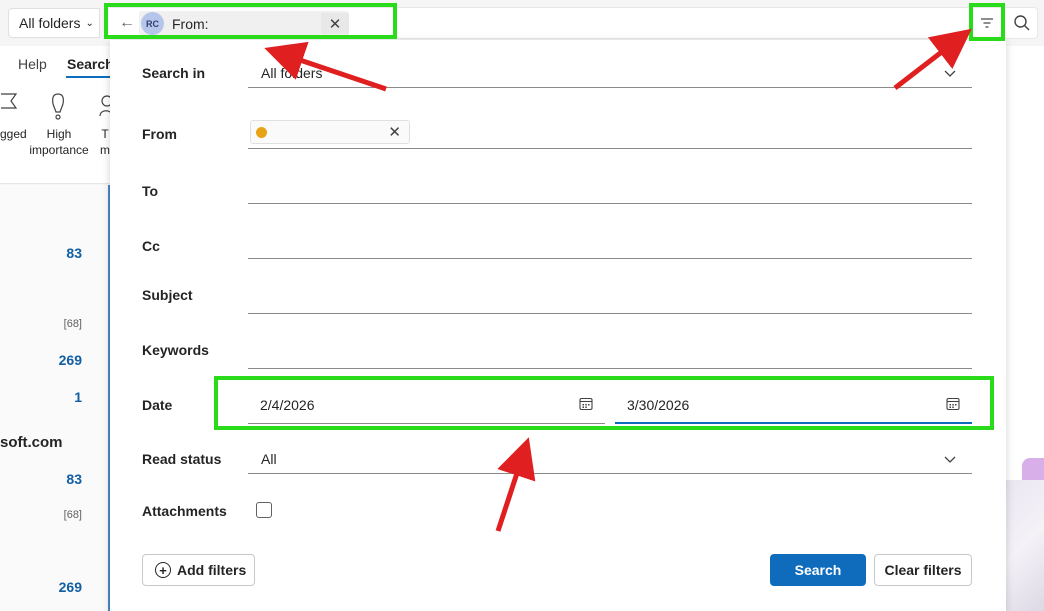 The image size is (1044, 611). I want to click on ribbon-high-importance-label: High importance, so click(59, 142).